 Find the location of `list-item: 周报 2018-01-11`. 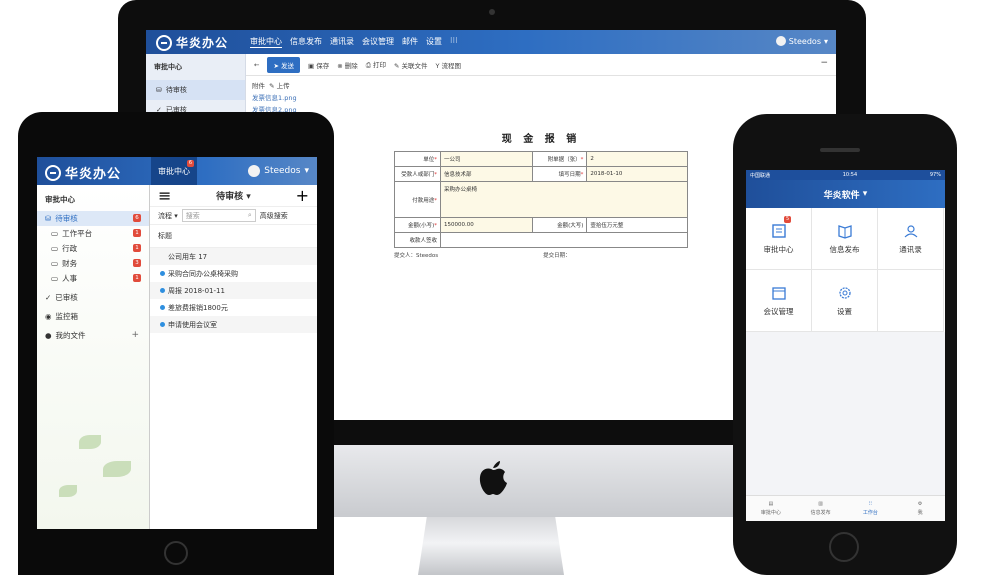

list-item: 周报 2018-01-11 is located at coordinates (233, 290).